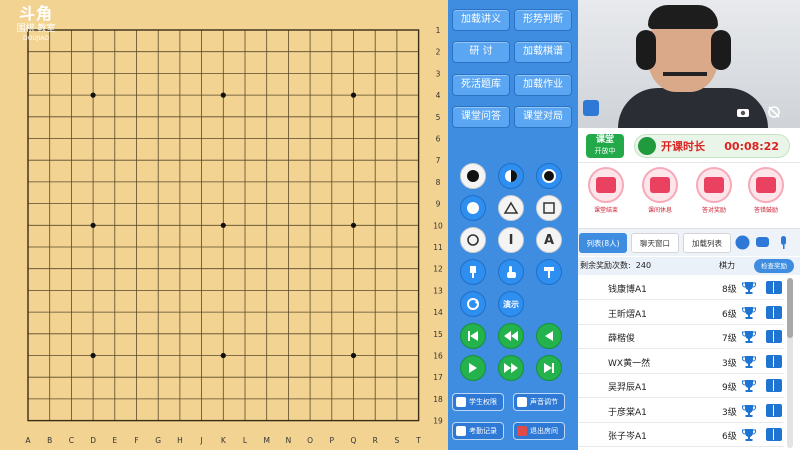 The image size is (800, 450). I want to click on board-col-label: L, so click(245, 440).